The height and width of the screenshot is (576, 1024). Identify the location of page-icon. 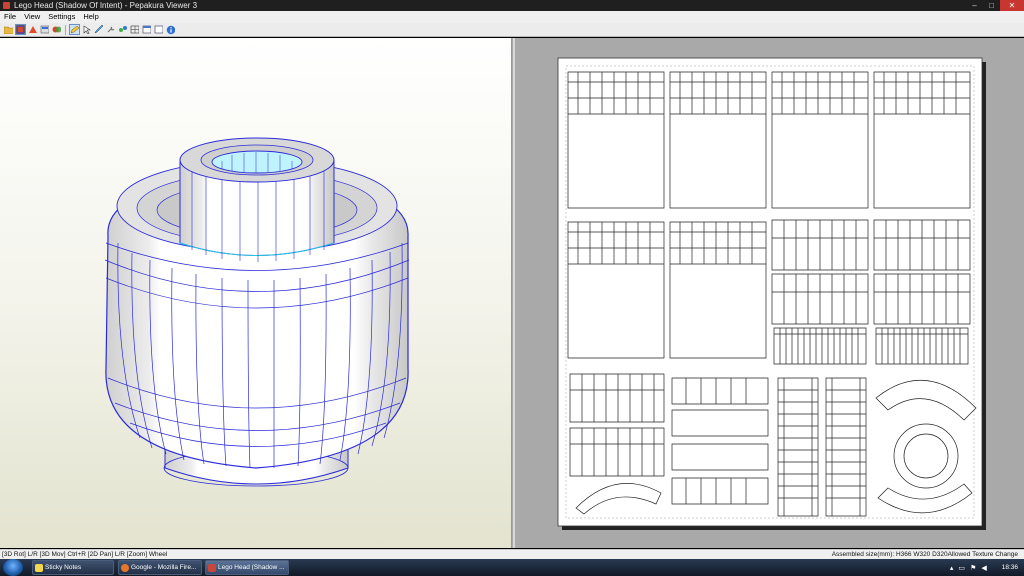
(158, 29).